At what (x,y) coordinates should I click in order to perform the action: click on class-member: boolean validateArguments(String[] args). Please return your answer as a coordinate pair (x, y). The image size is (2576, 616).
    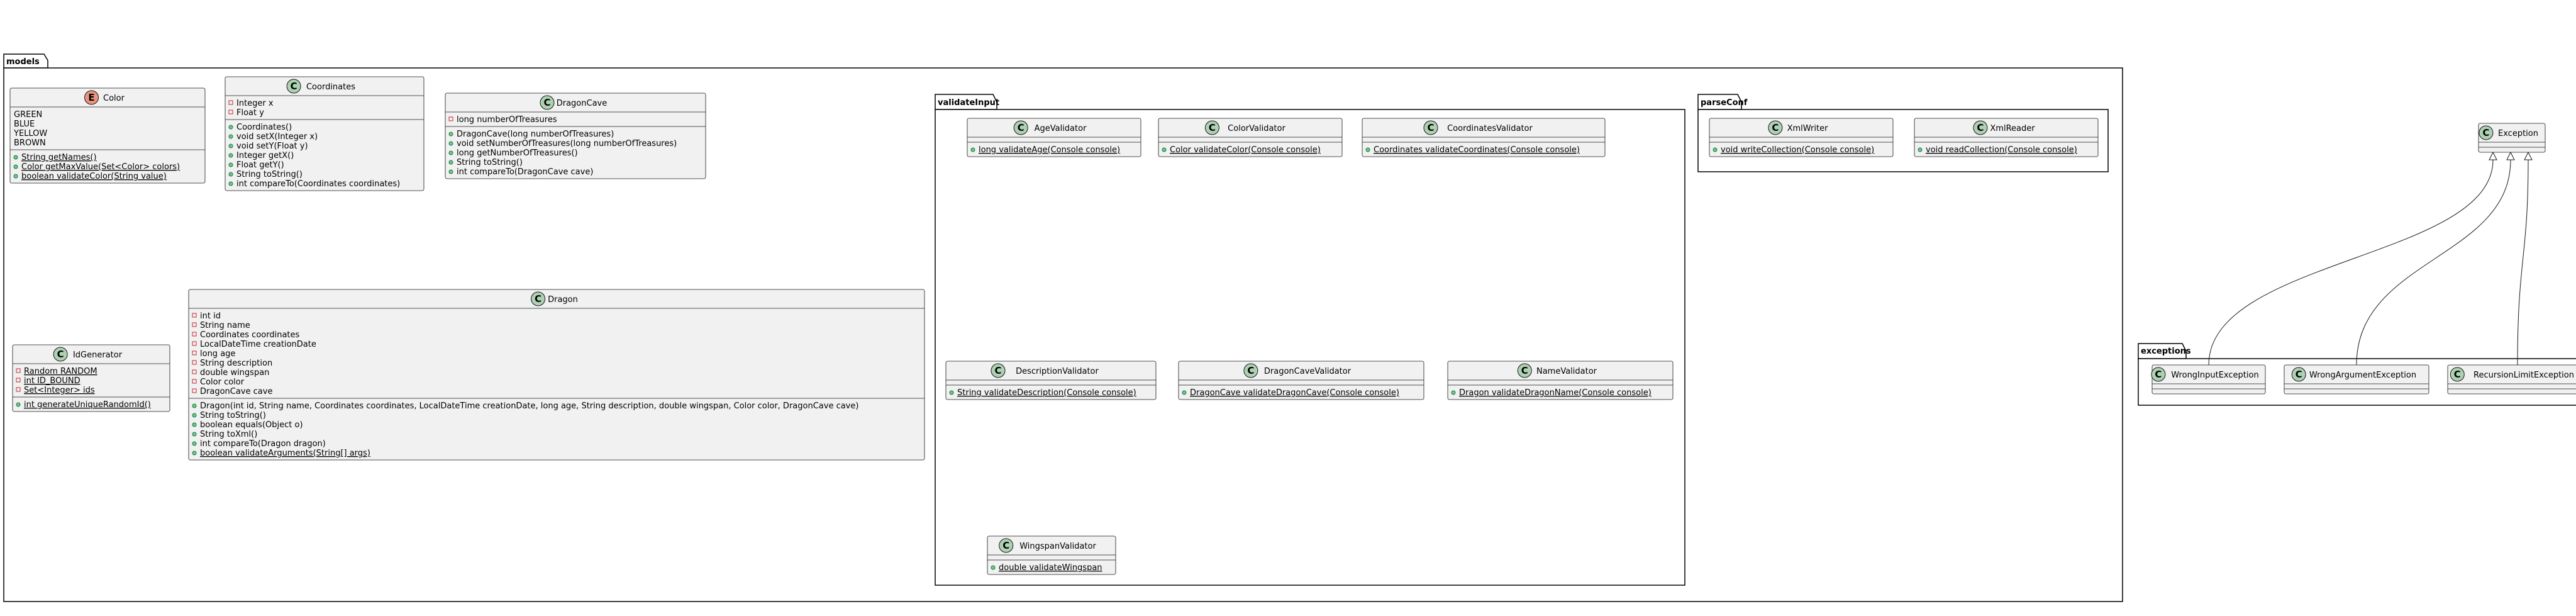
    Looking at the image, I should click on (285, 453).